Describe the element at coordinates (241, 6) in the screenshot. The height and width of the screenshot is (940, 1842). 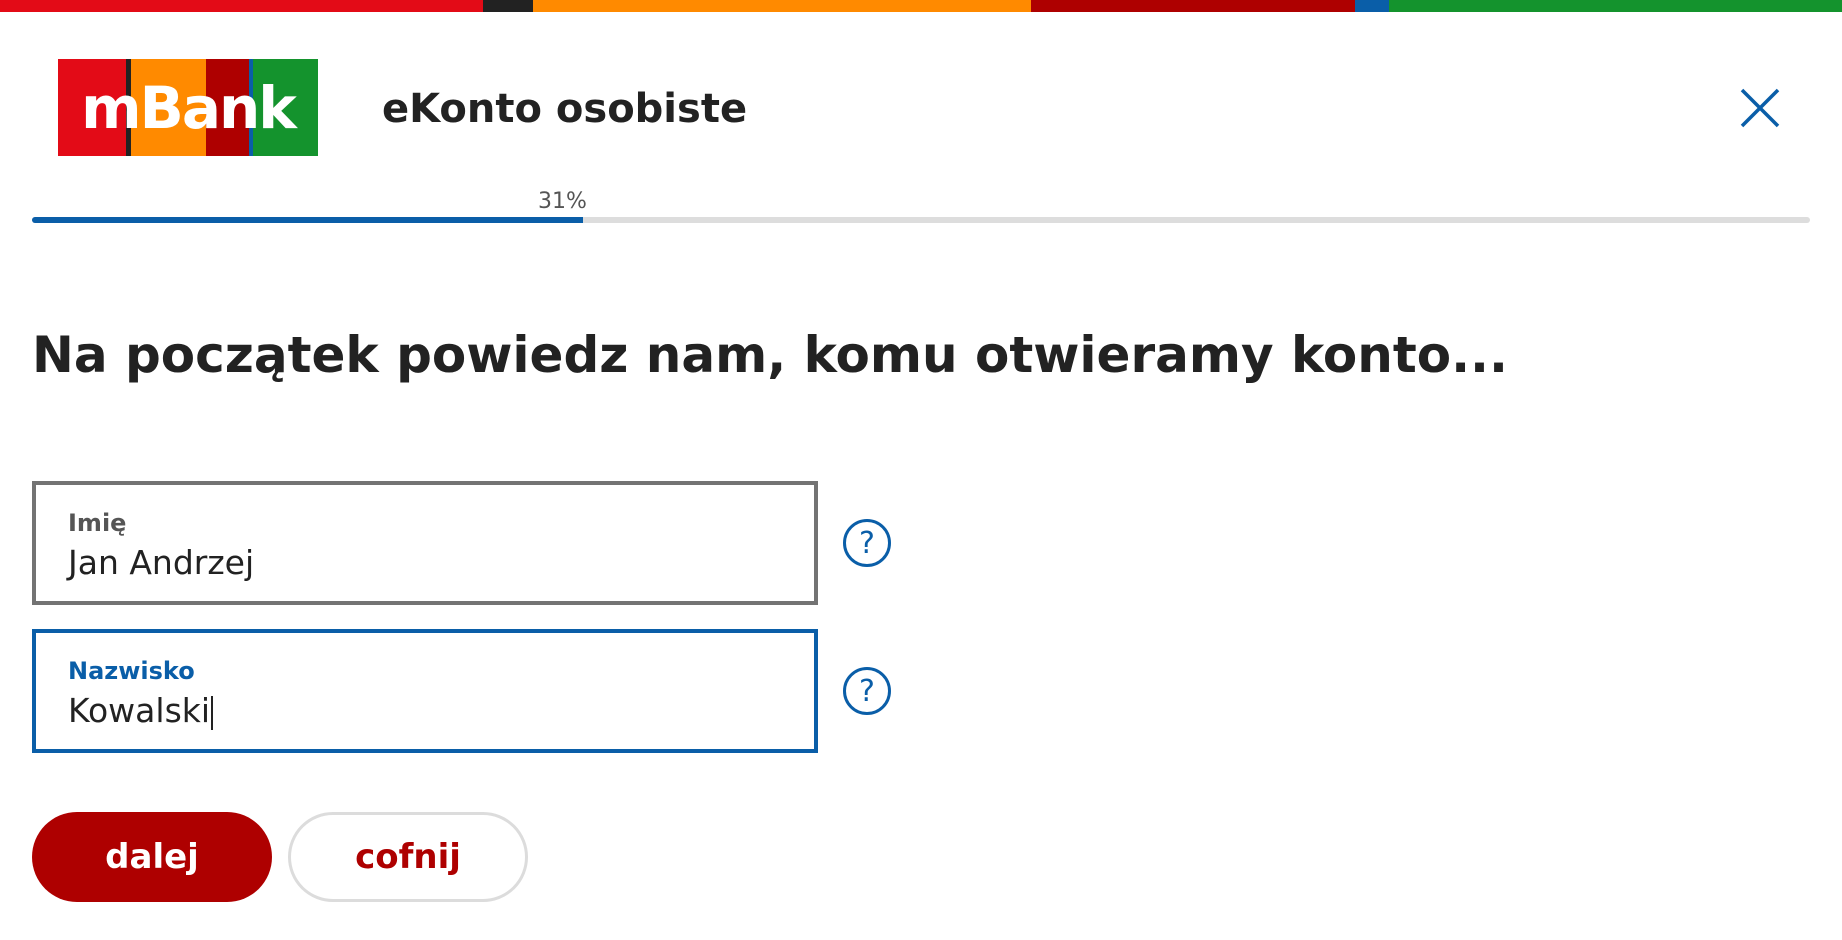
I see `stripe-red` at that location.